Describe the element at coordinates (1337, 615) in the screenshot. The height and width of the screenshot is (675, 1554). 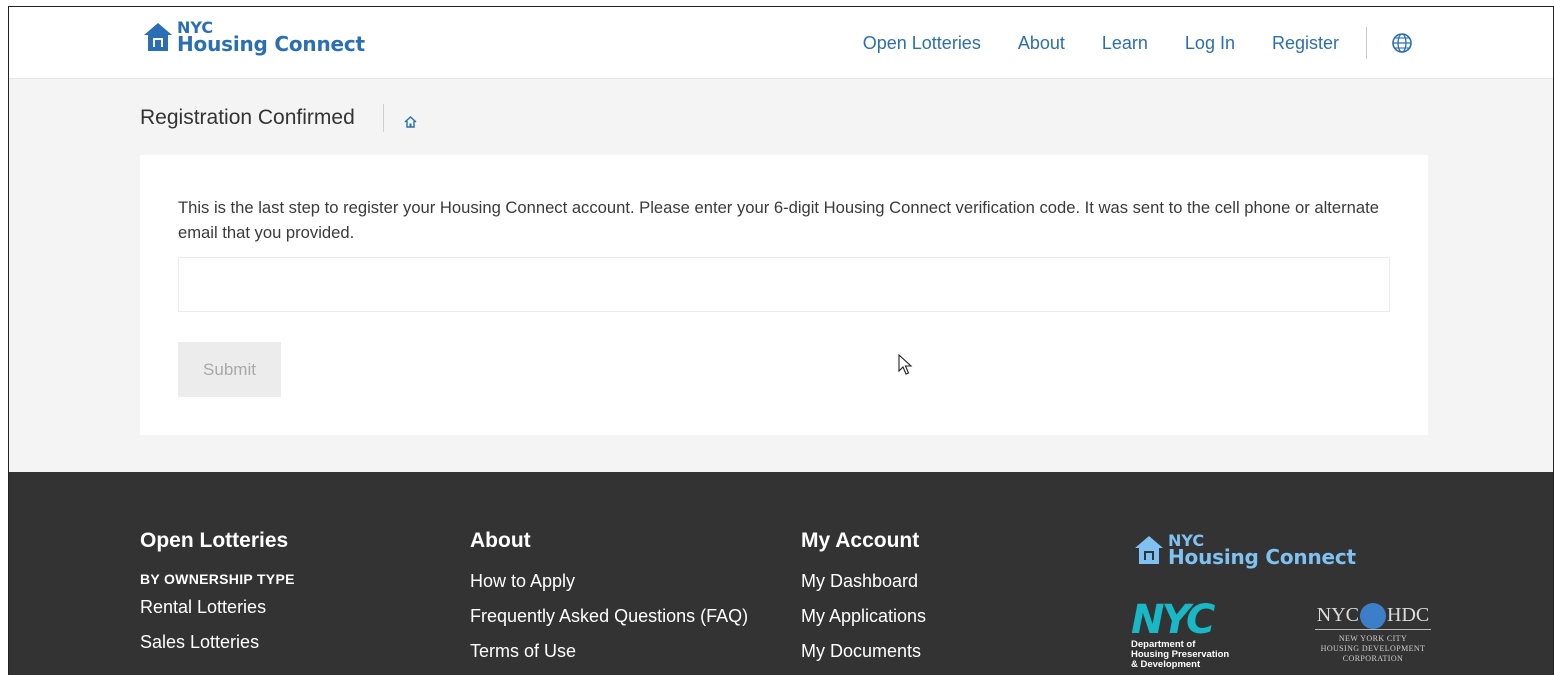
I see `hdc-mark-left: NYC` at that location.